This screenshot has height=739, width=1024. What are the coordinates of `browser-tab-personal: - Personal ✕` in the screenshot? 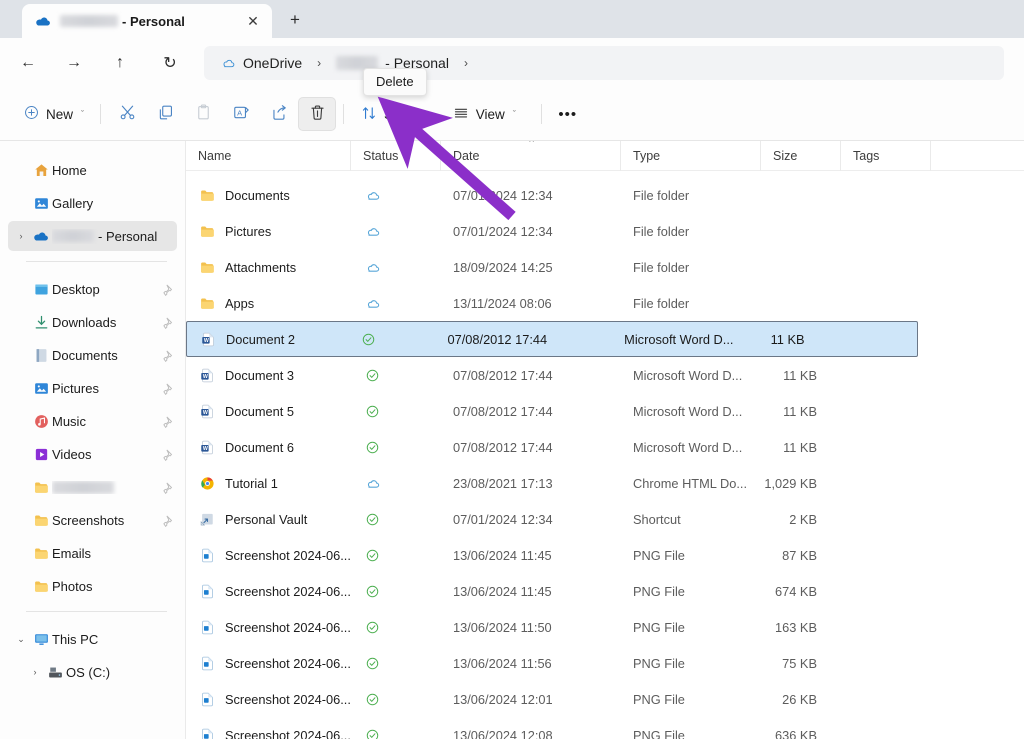 It's located at (147, 21).